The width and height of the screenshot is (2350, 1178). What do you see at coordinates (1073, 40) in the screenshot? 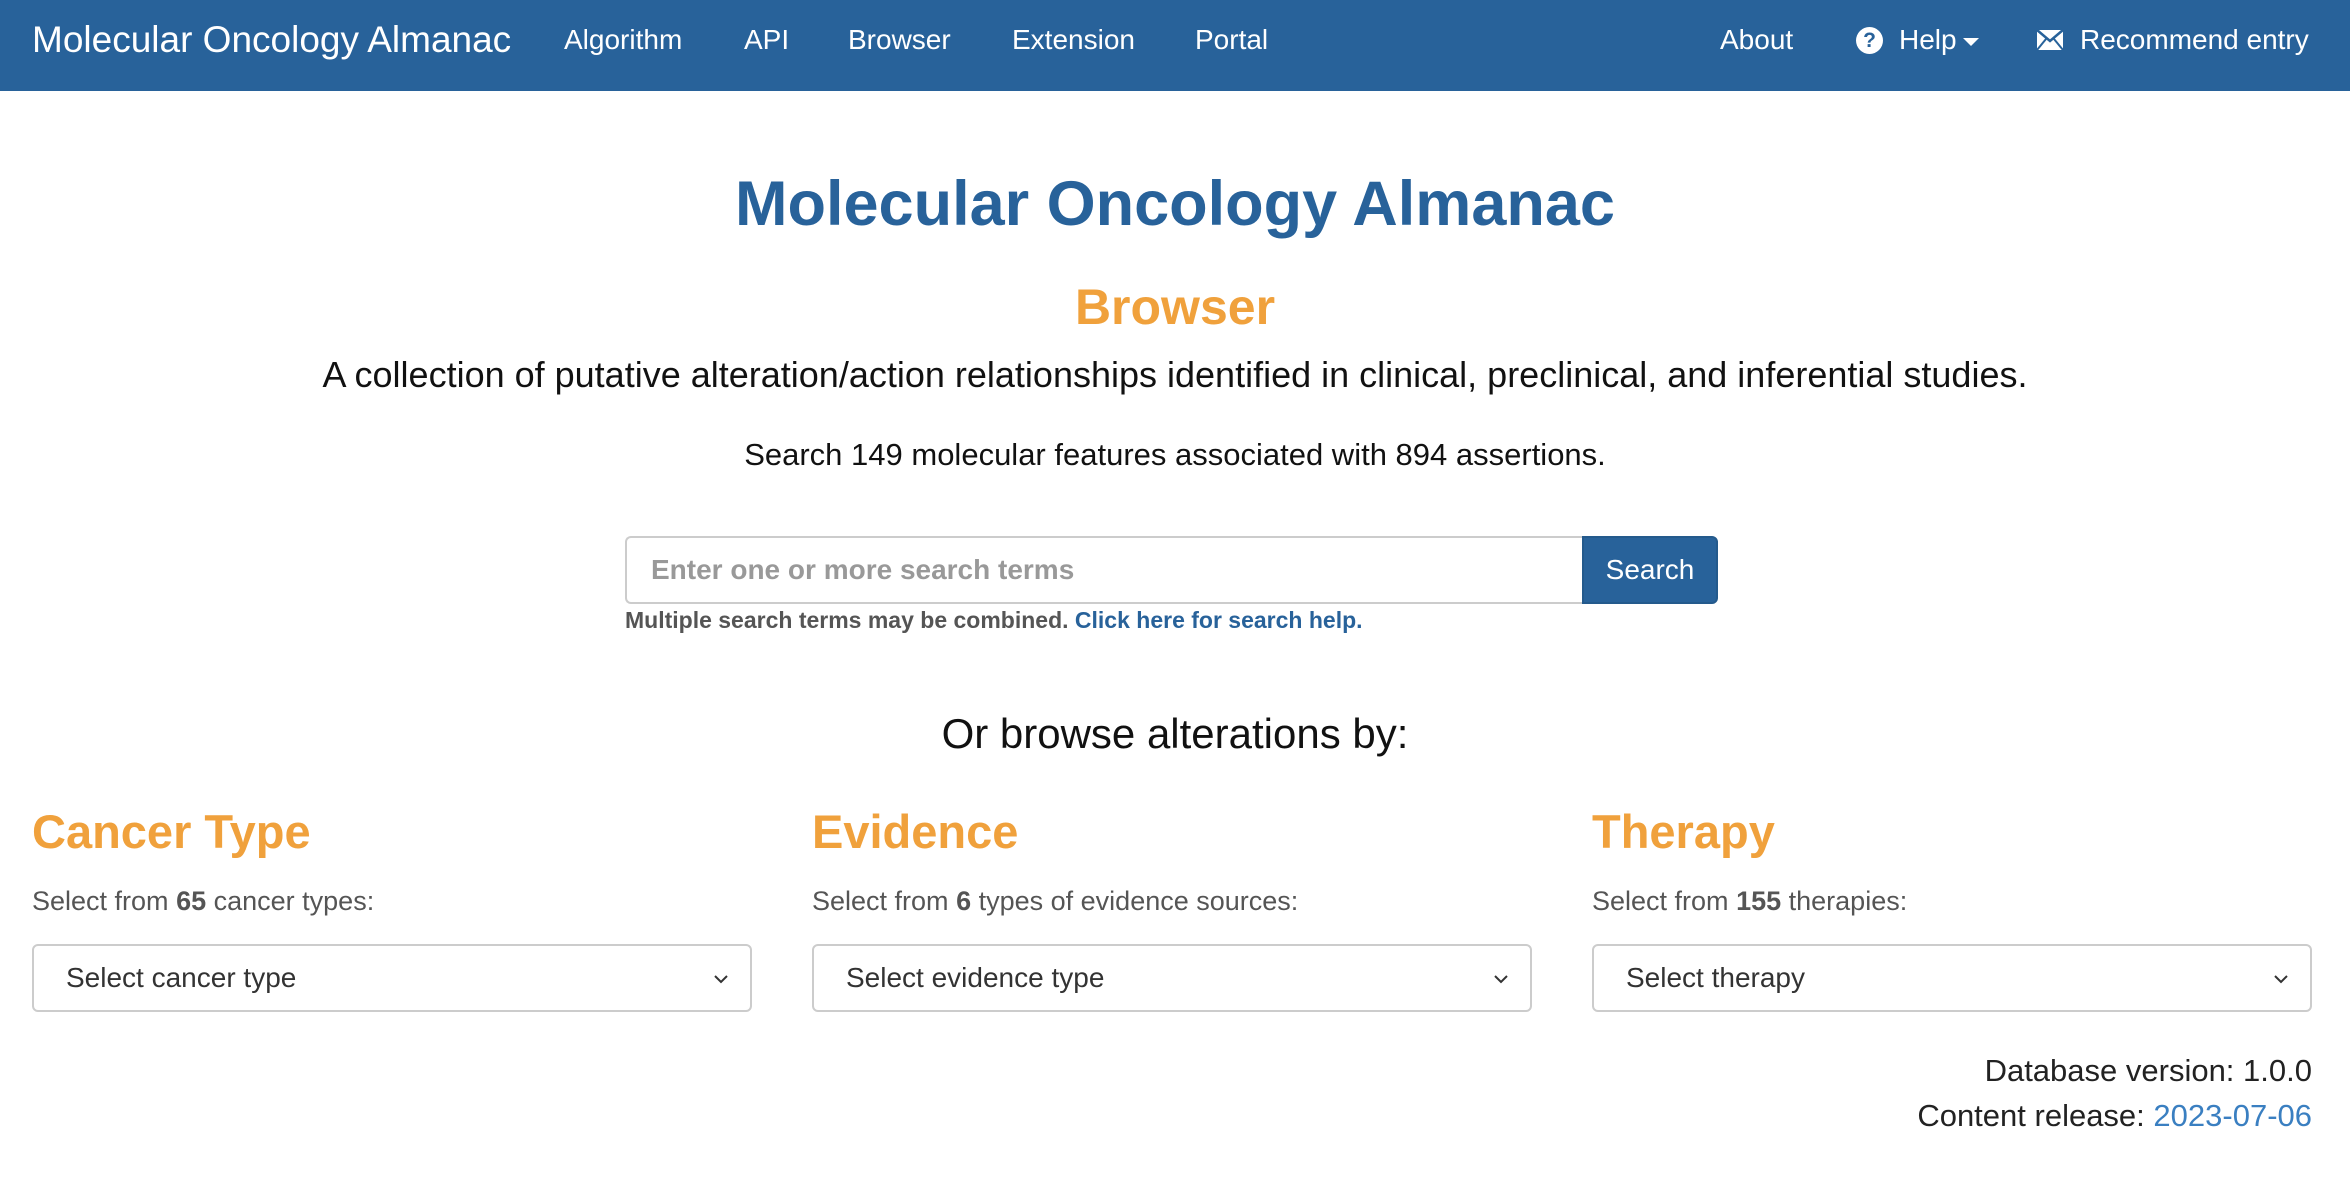
I see `nav-extension: Extension` at bounding box center [1073, 40].